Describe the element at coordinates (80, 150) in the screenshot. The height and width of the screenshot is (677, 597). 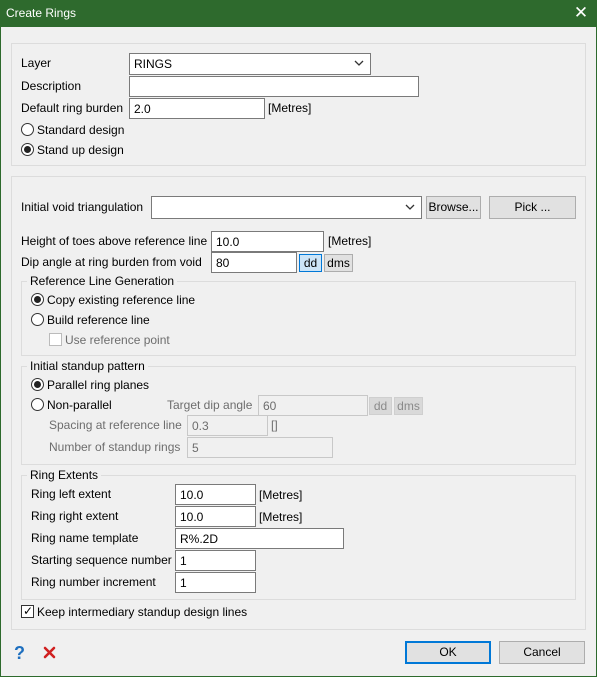
I see `standup-design-label: Stand up design` at that location.